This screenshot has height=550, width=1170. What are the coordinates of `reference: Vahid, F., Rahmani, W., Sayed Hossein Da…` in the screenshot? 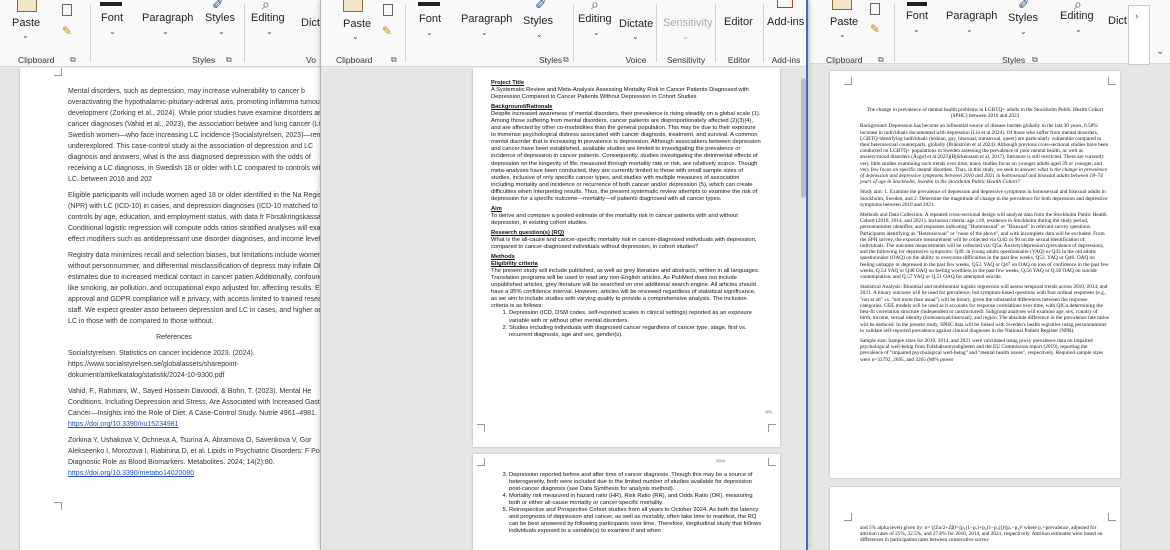 It's located at (194, 408).